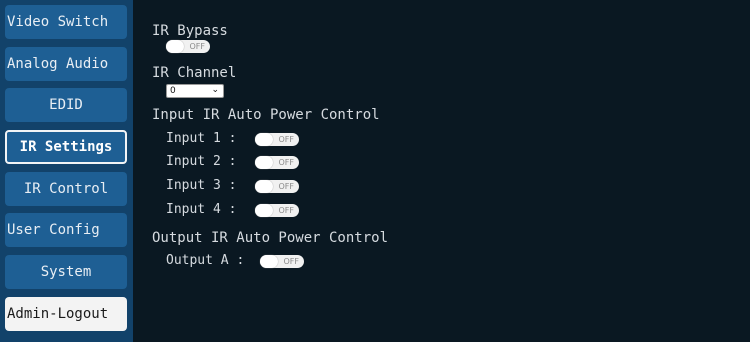 The height and width of the screenshot is (342, 750). I want to click on ir-bypass-toggle: OFF, so click(188, 46).